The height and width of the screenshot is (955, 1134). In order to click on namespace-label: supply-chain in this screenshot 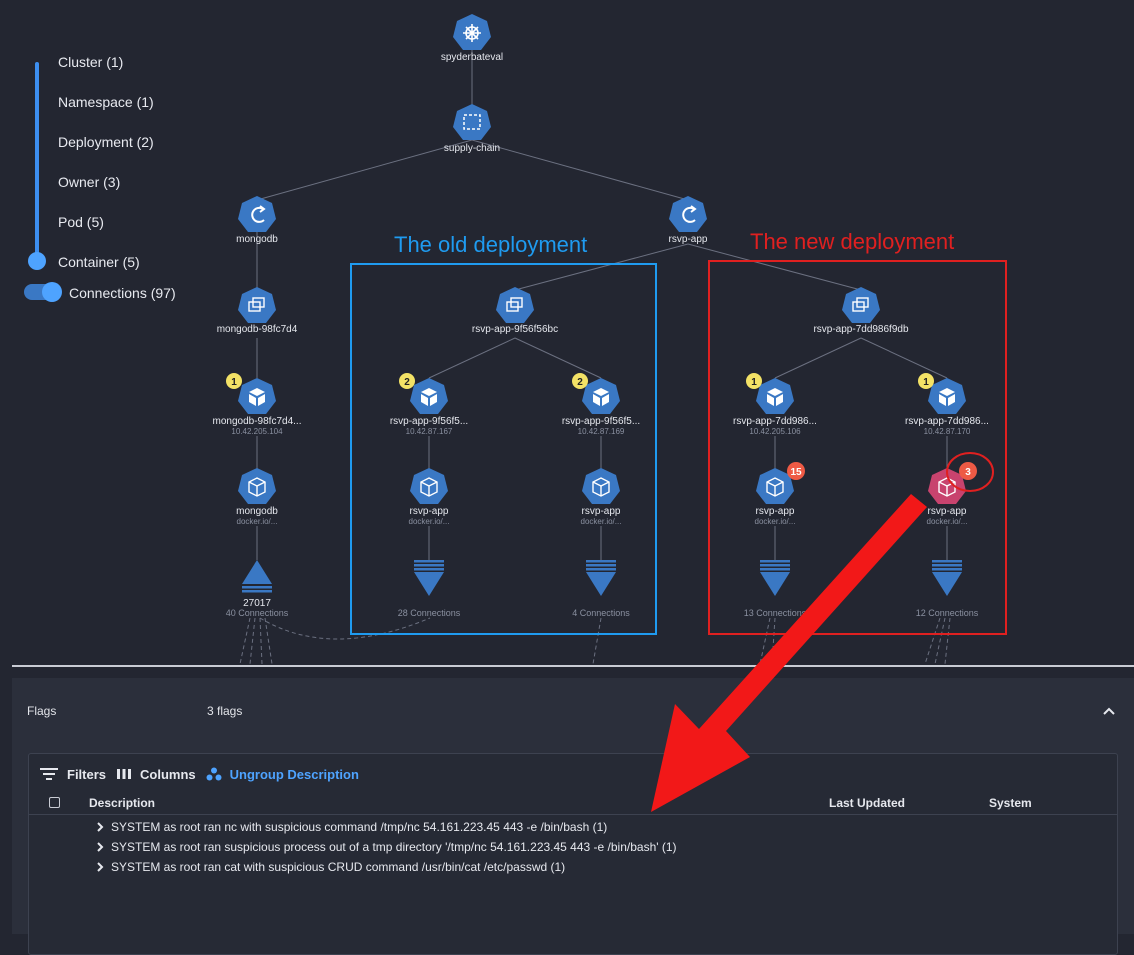, I will do `click(472, 148)`.